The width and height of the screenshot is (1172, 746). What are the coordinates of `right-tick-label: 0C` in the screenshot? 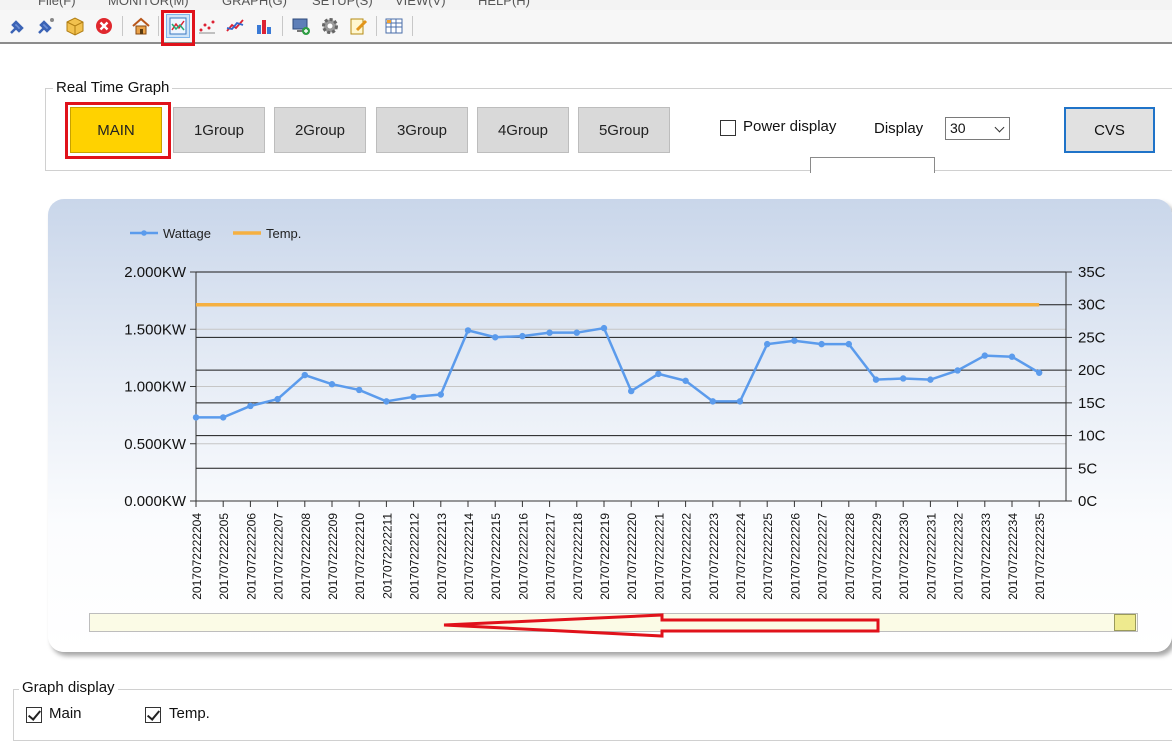 It's located at (1087, 501).